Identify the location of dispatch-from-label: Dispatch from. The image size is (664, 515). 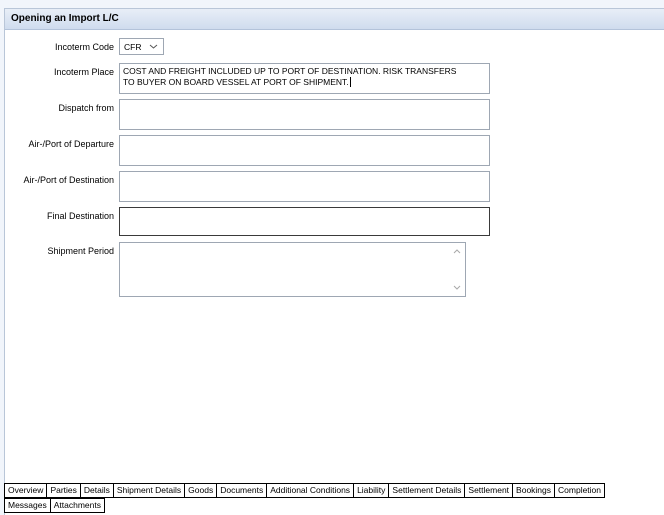
(86, 108).